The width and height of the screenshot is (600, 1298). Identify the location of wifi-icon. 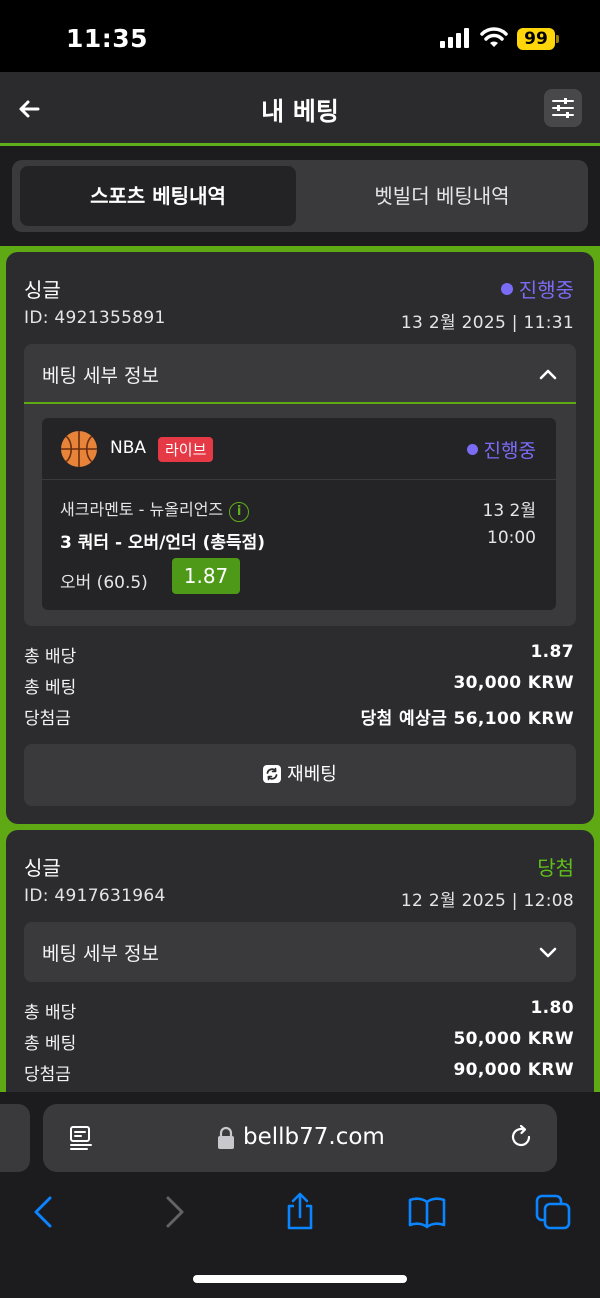
(494, 37).